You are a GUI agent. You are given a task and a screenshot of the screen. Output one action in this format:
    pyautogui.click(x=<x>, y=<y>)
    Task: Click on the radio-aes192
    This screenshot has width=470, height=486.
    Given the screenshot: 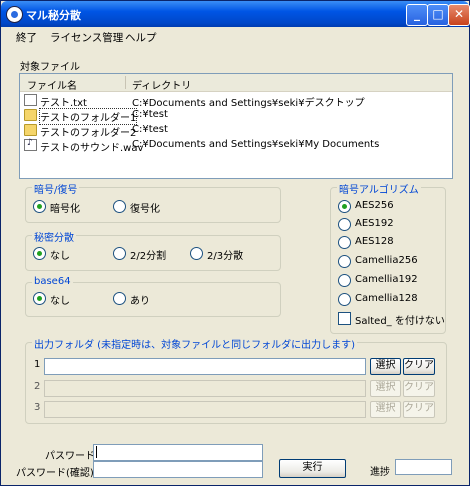 What is the action you would take?
    pyautogui.click(x=344, y=224)
    